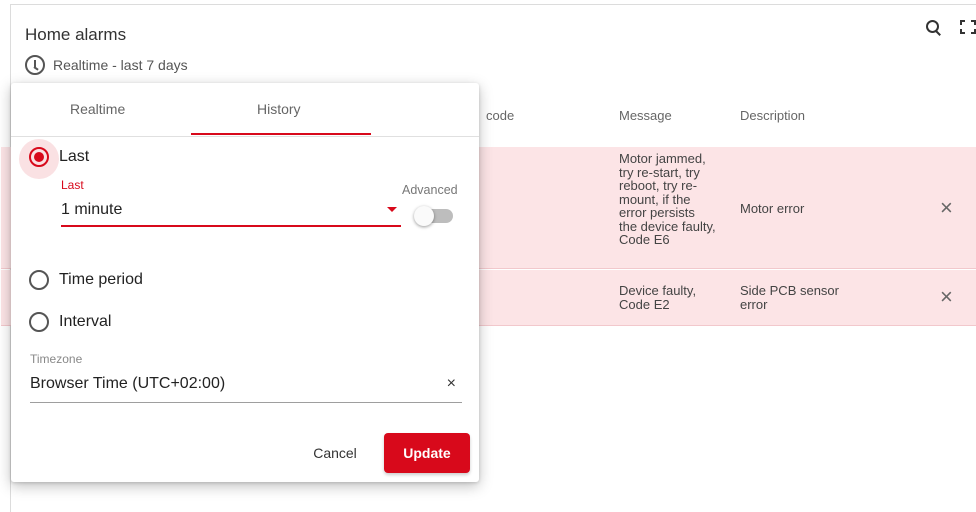 This screenshot has width=976, height=512. I want to click on column-header-message: Message, so click(645, 115).